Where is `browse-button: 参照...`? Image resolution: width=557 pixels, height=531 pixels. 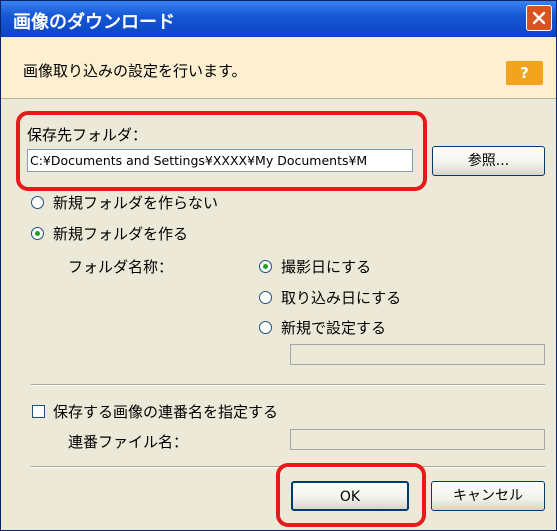
browse-button: 参照... is located at coordinates (488, 161).